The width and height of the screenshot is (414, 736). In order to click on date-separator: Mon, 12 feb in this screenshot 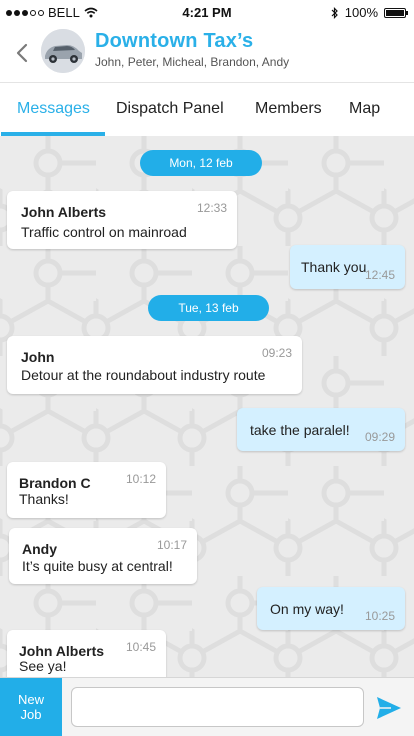, I will do `click(201, 163)`.